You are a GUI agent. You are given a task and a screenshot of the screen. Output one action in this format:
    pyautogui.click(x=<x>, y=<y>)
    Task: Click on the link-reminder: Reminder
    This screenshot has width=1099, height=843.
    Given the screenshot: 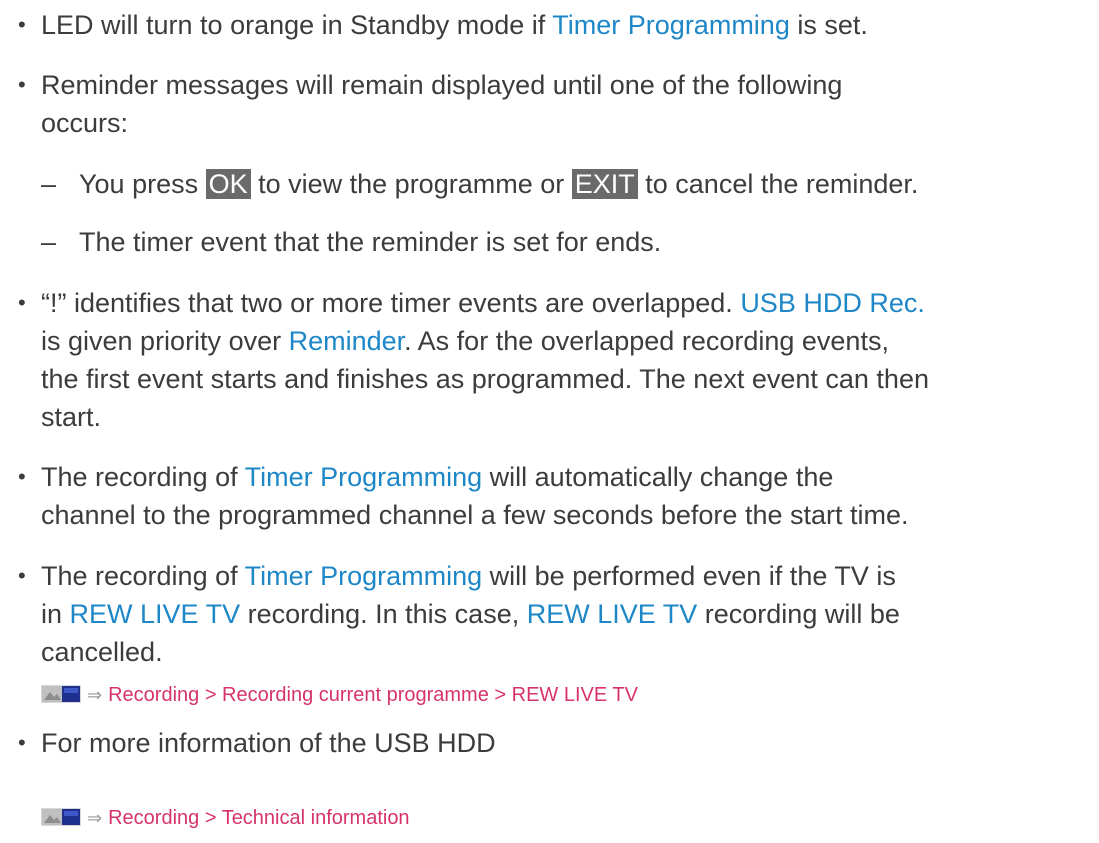 What is the action you would take?
    pyautogui.click(x=347, y=341)
    